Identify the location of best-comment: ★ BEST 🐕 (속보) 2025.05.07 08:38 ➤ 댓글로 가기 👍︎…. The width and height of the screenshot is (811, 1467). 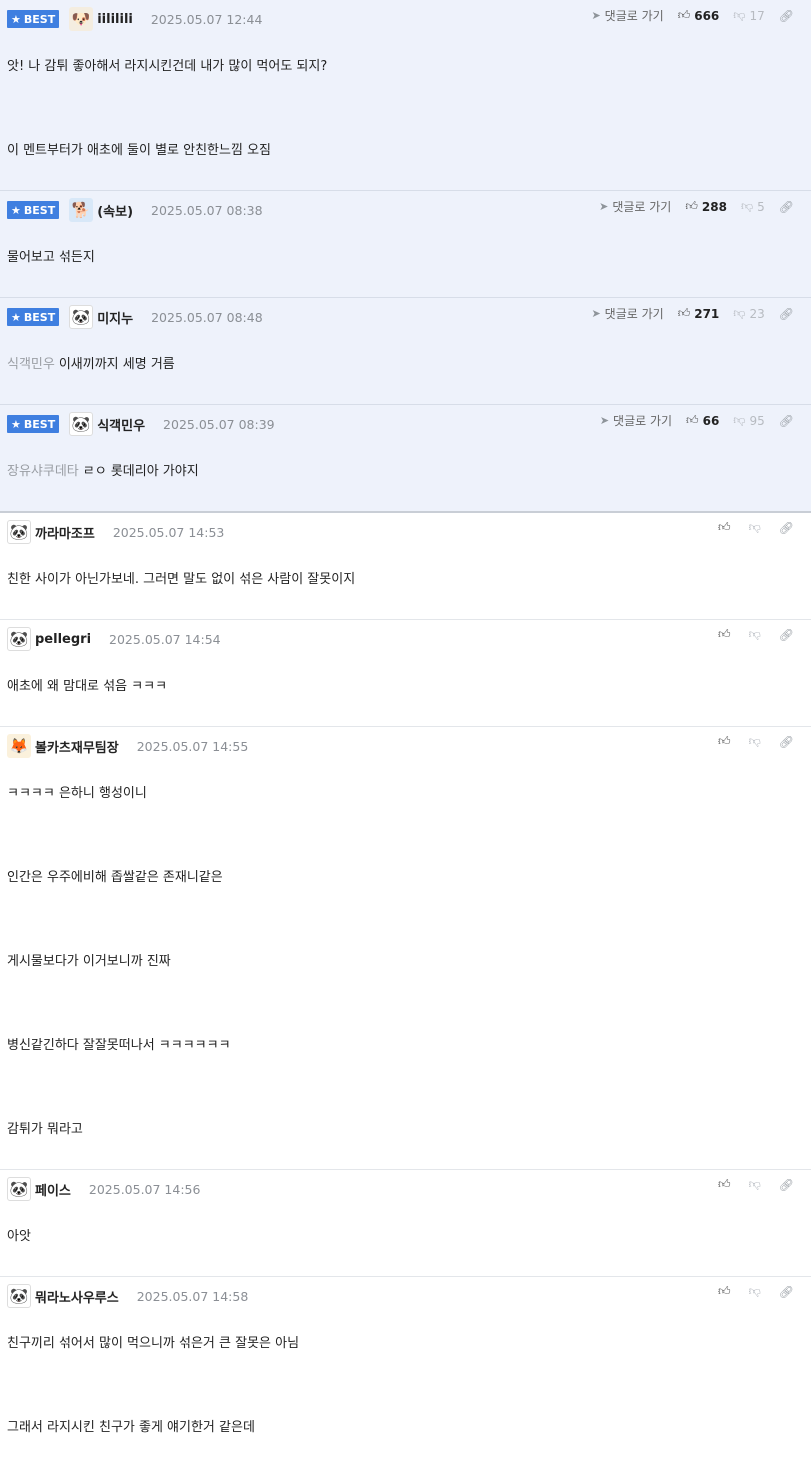
(405, 244).